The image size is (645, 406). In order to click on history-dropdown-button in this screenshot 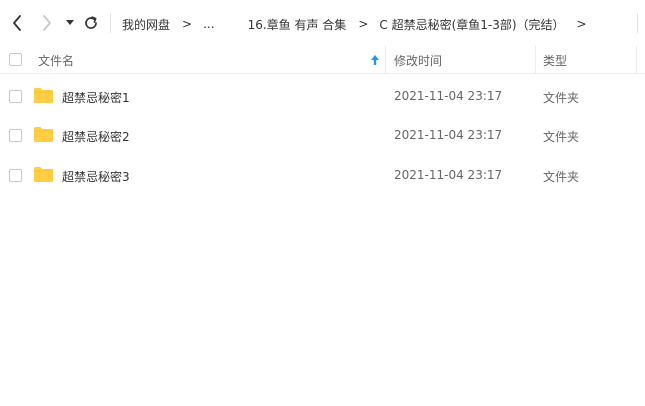, I will do `click(70, 23)`.